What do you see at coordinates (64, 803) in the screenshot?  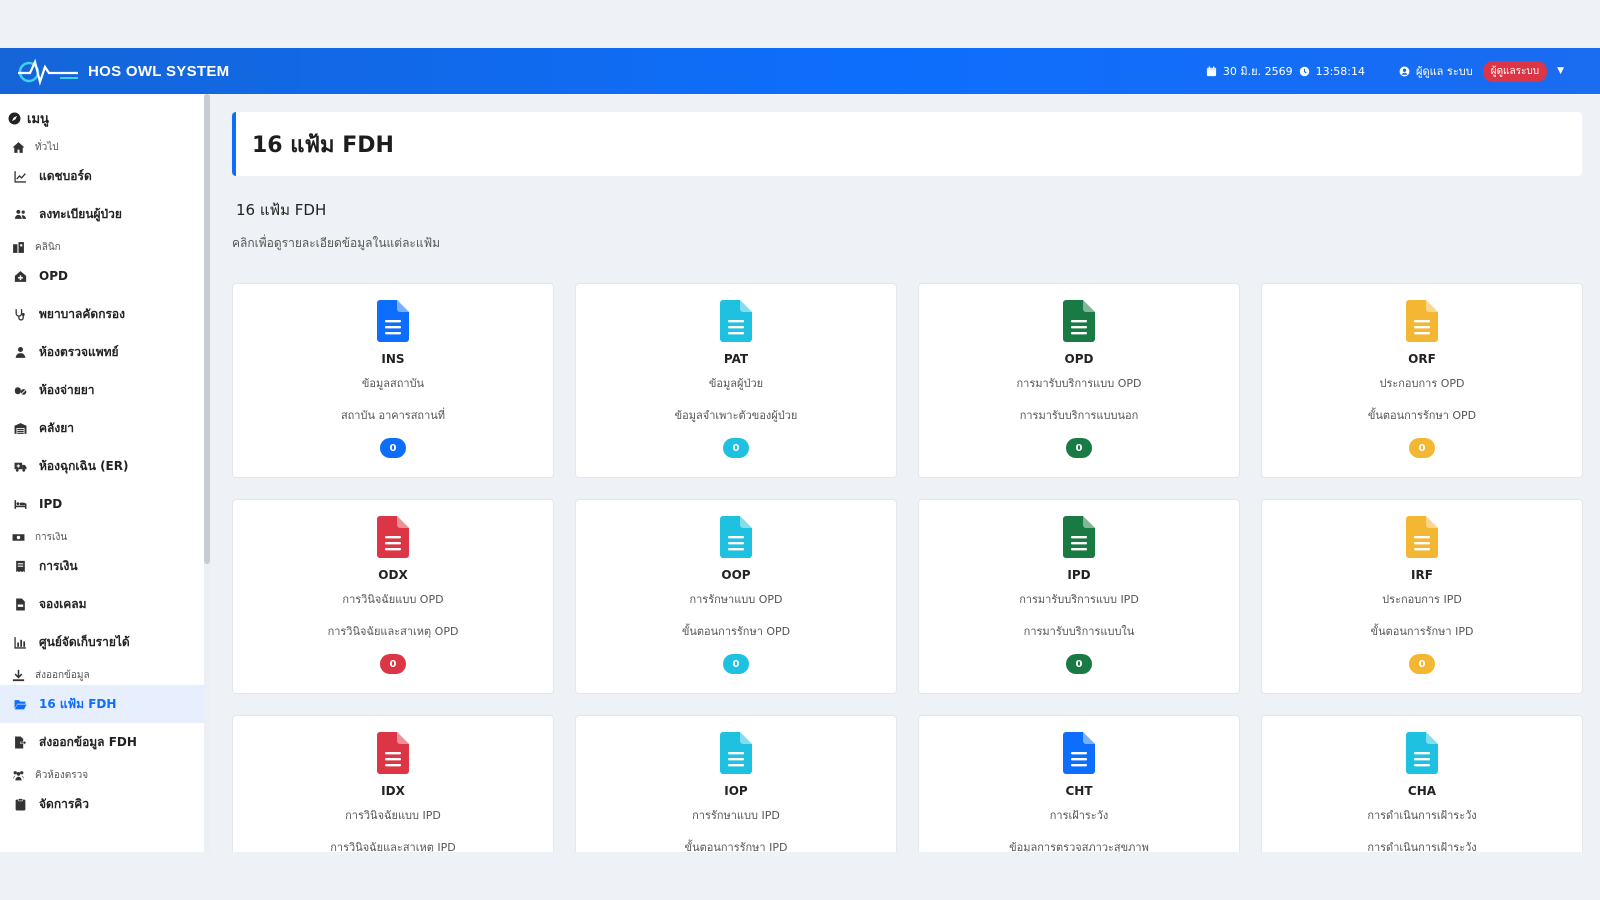 I see `sidebar-item-label: จัดการคิว` at bounding box center [64, 803].